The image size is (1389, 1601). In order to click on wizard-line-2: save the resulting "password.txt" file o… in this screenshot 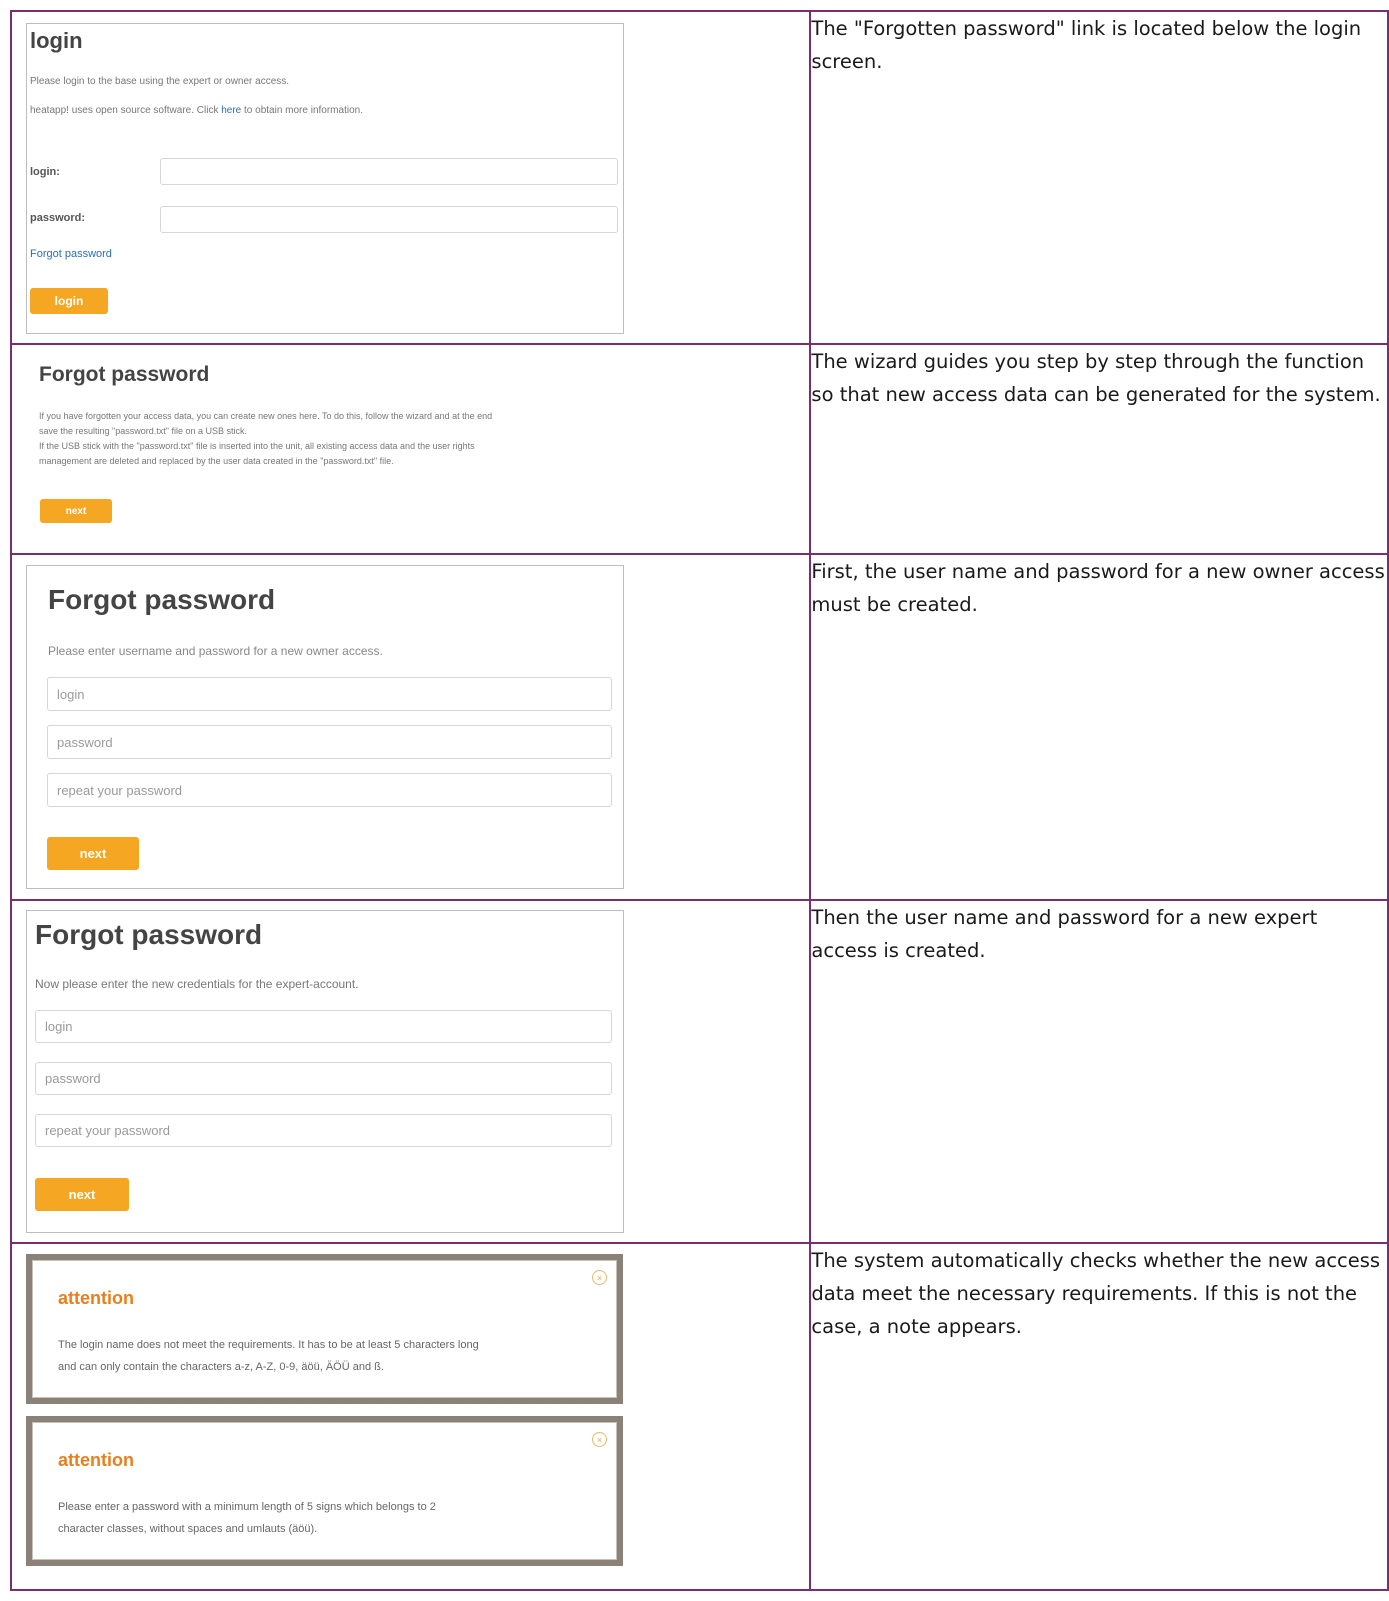, I will do `click(143, 431)`.